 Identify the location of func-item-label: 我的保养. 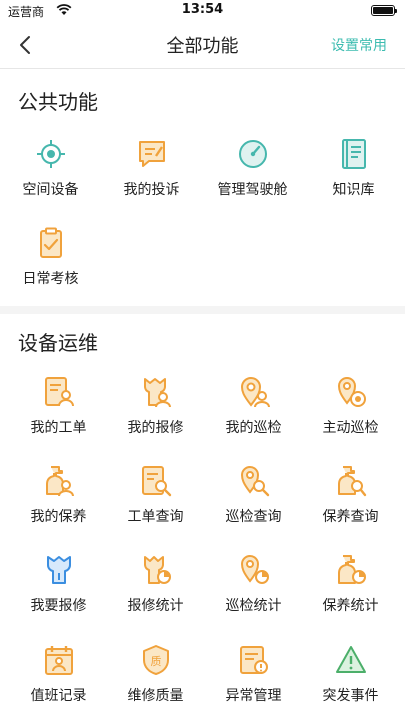
(58, 517).